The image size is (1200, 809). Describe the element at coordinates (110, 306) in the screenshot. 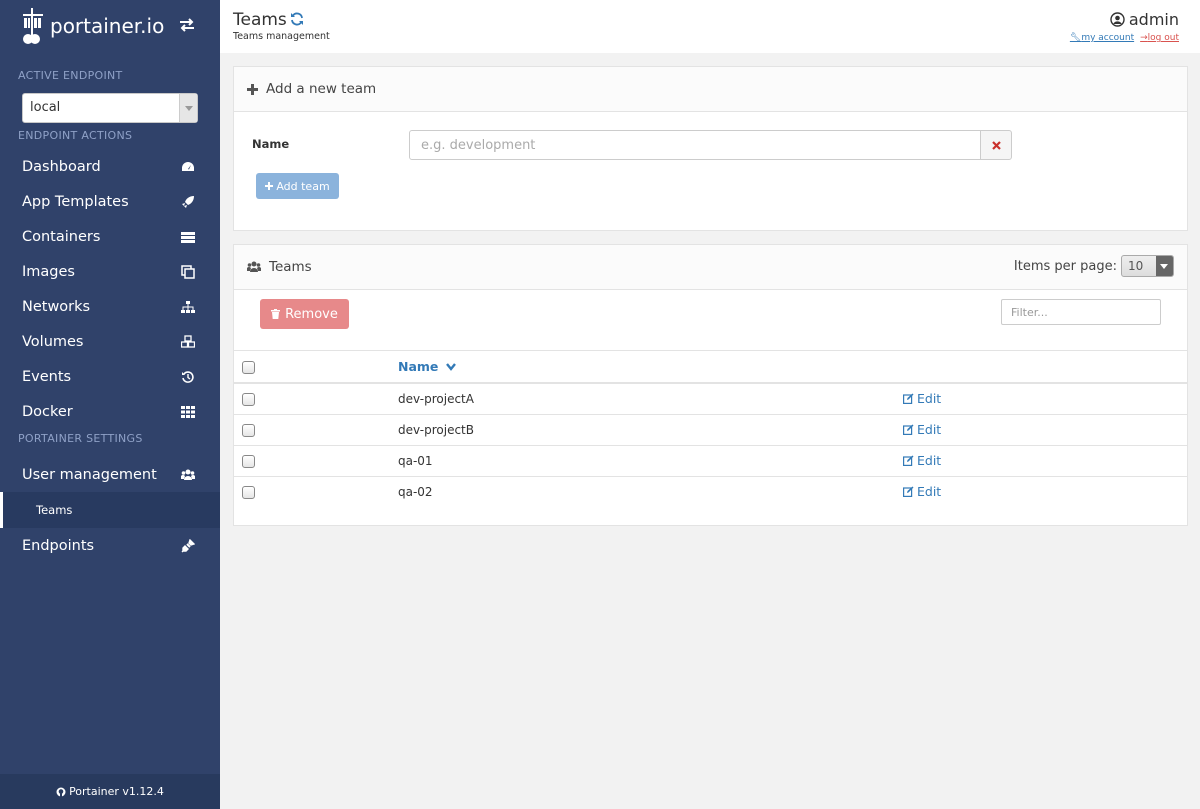

I see `sidebar-item-networks: Networks` at that location.